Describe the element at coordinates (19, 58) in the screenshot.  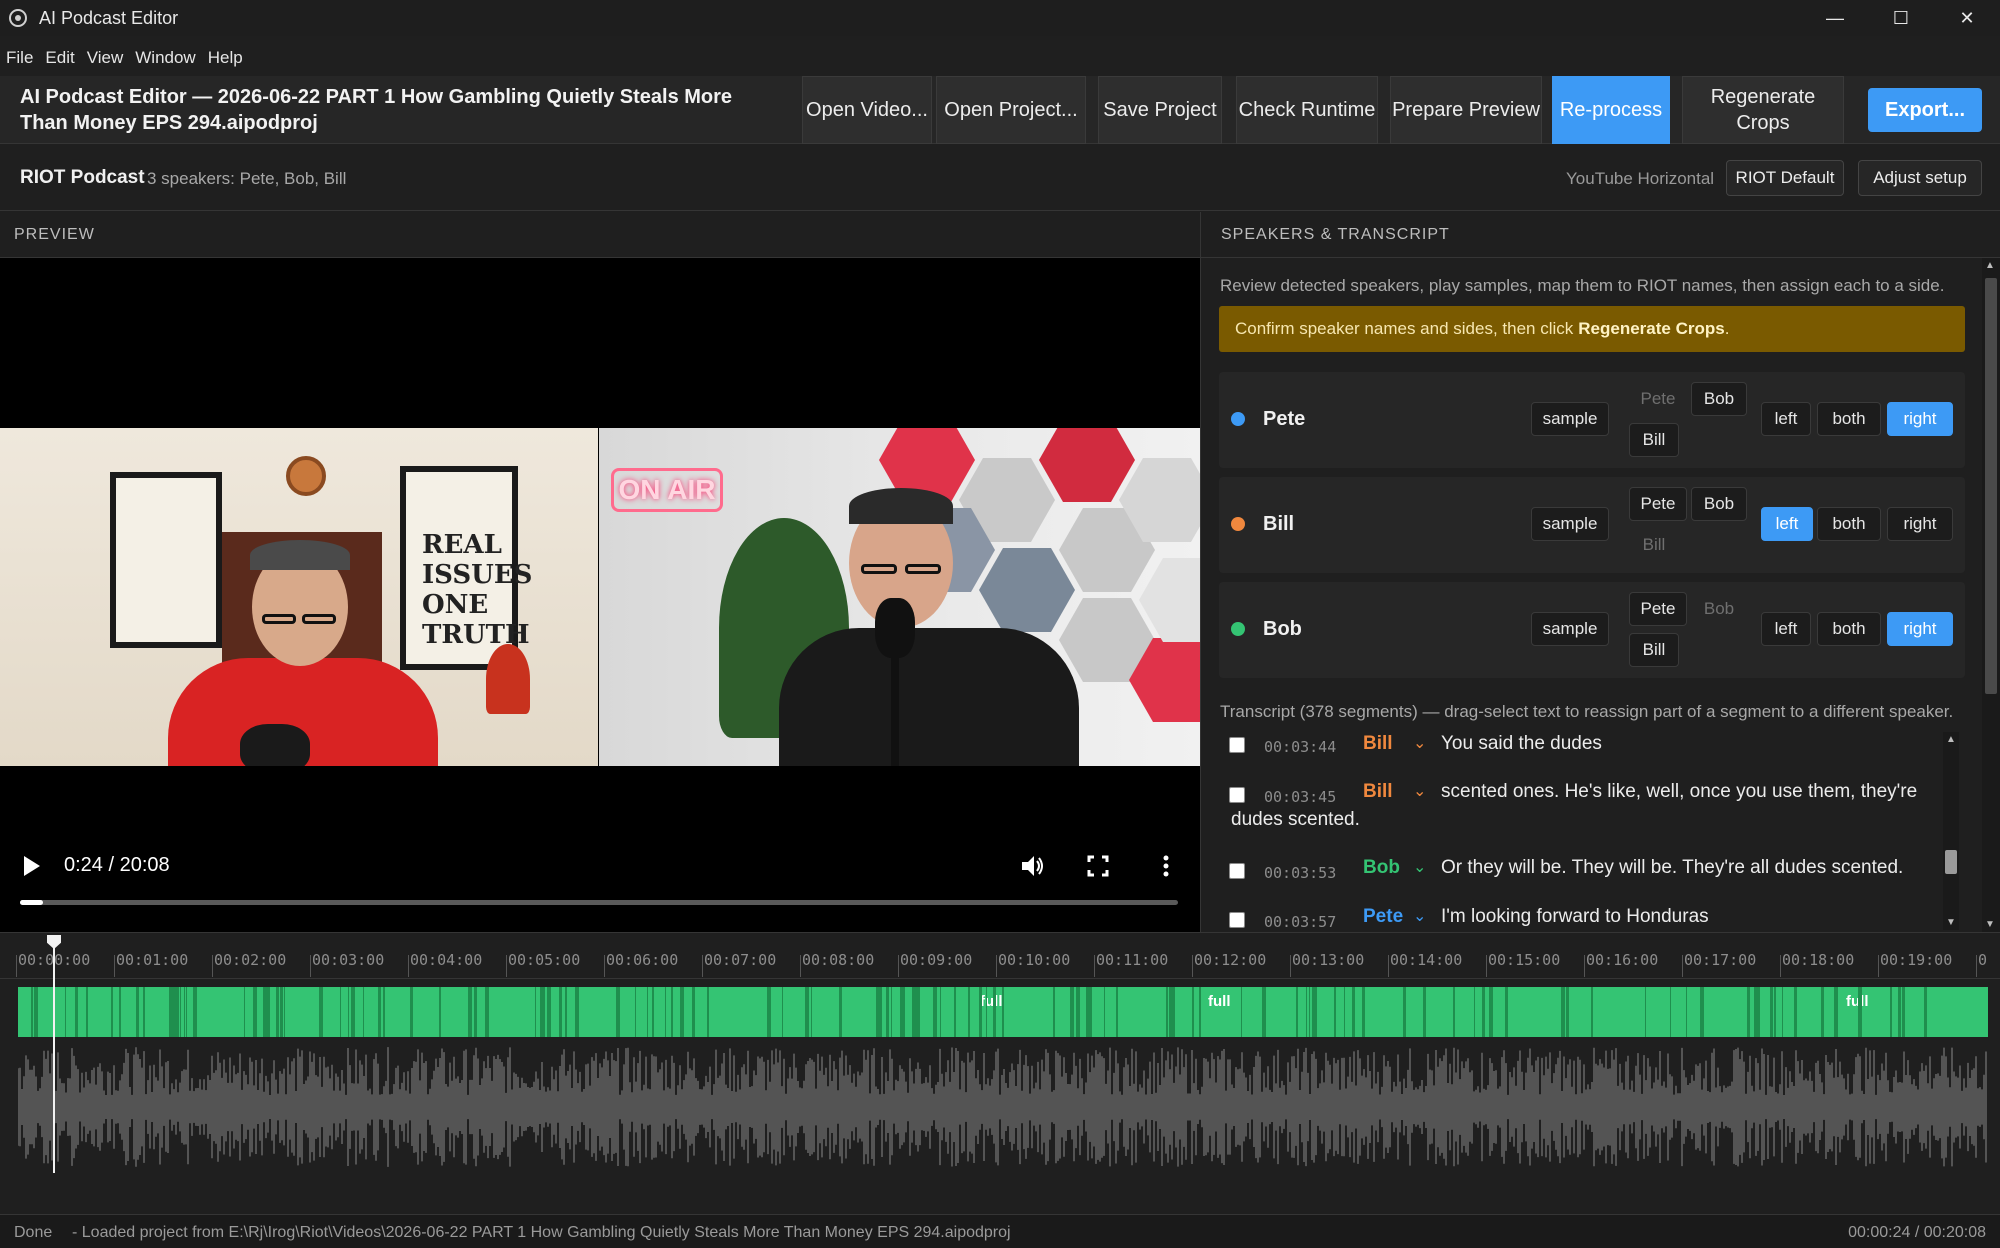
I see `menu-file: File` at that location.